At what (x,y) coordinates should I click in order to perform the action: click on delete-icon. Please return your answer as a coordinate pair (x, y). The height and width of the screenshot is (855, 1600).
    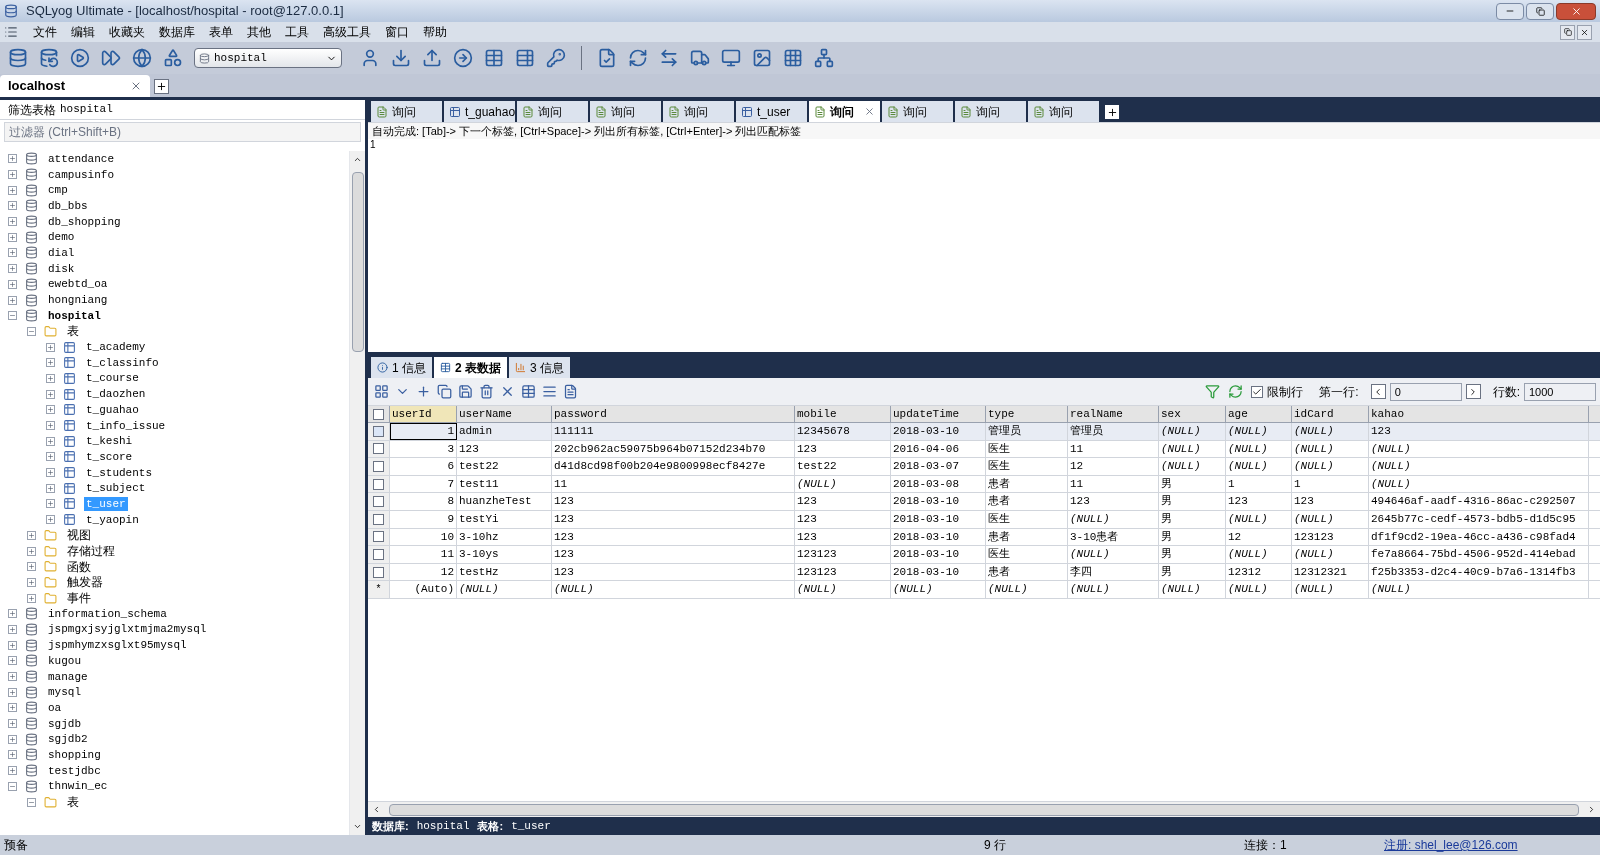
    Looking at the image, I should click on (486, 391).